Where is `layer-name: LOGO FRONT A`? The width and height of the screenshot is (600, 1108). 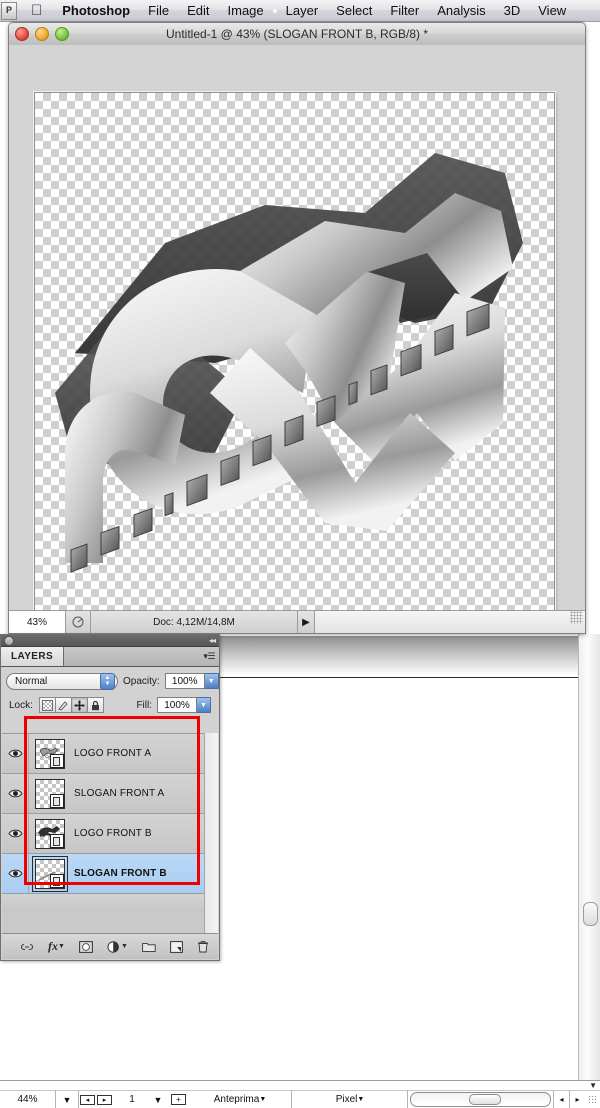 layer-name: LOGO FRONT A is located at coordinates (112, 753).